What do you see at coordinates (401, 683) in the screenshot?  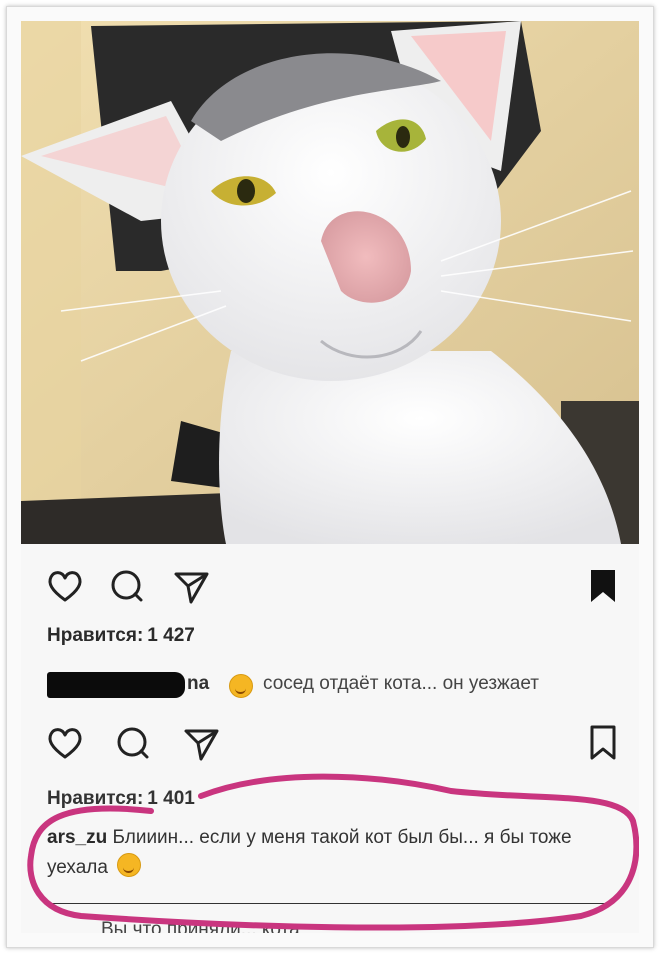 I see `comment-text: сосед отдаёт кота... он уезжает` at bounding box center [401, 683].